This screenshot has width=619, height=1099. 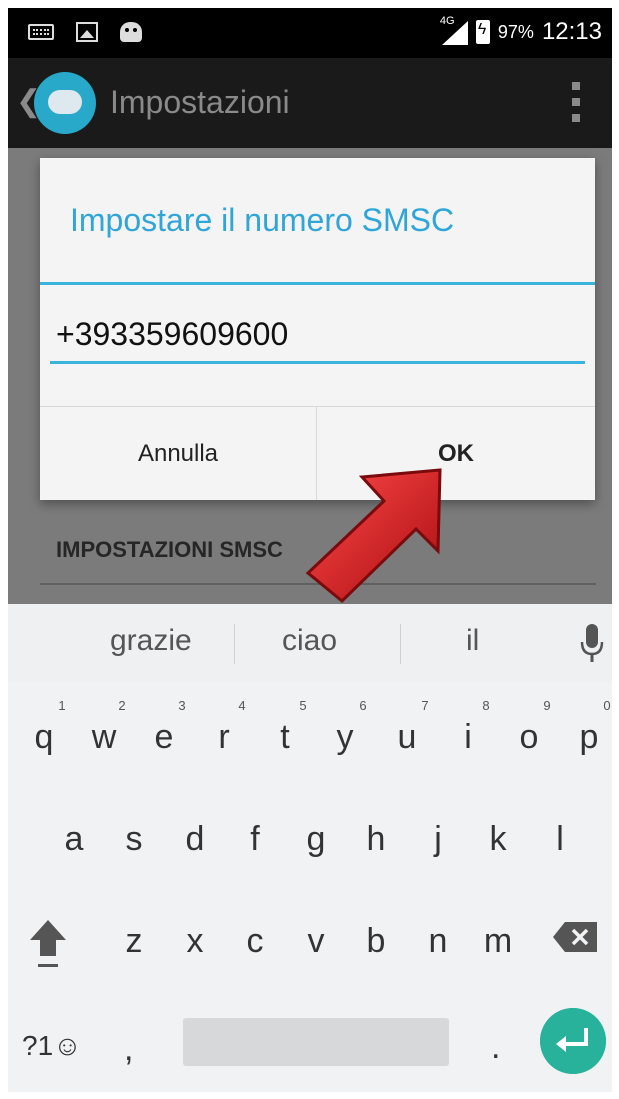 What do you see at coordinates (195, 839) in the screenshot?
I see `key-d: d` at bounding box center [195, 839].